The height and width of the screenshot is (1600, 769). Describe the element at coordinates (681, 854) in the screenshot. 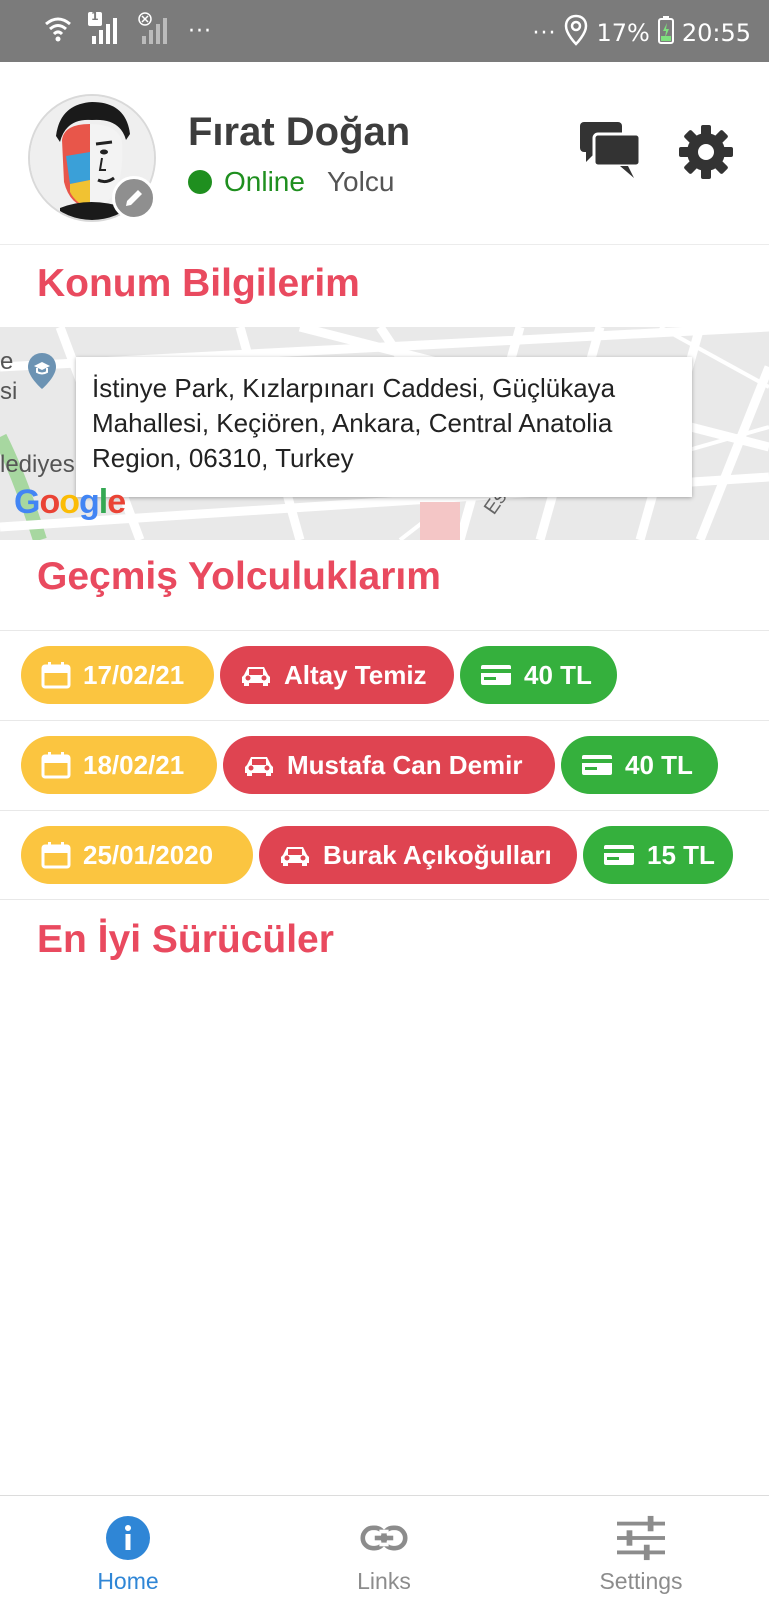

I see `ride-price: 15 TL` at that location.